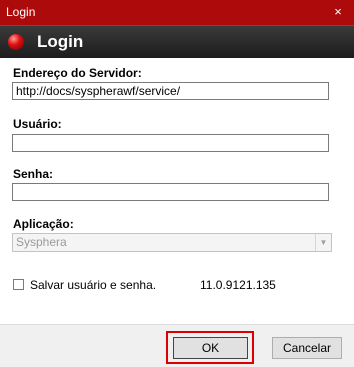  What do you see at coordinates (172, 242) in the screenshot?
I see `app-select: Sysphera ▼` at bounding box center [172, 242].